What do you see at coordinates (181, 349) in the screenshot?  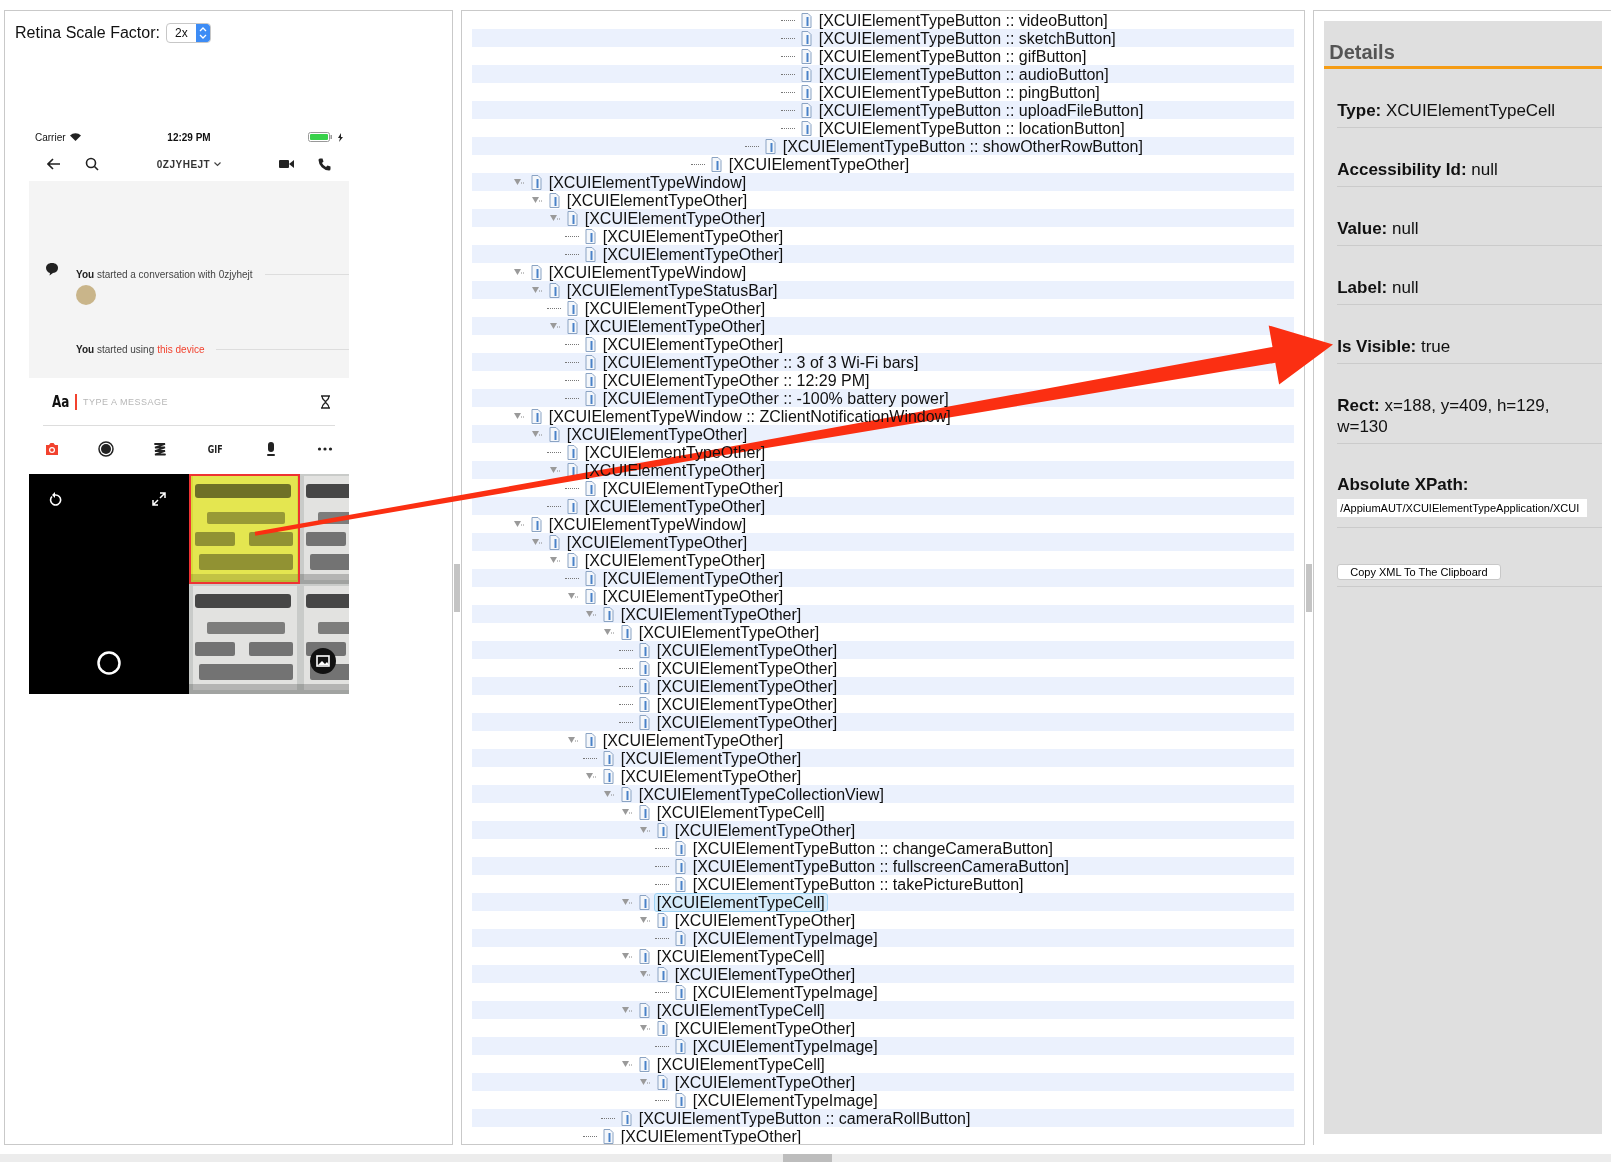 I see `device-link: this device` at bounding box center [181, 349].